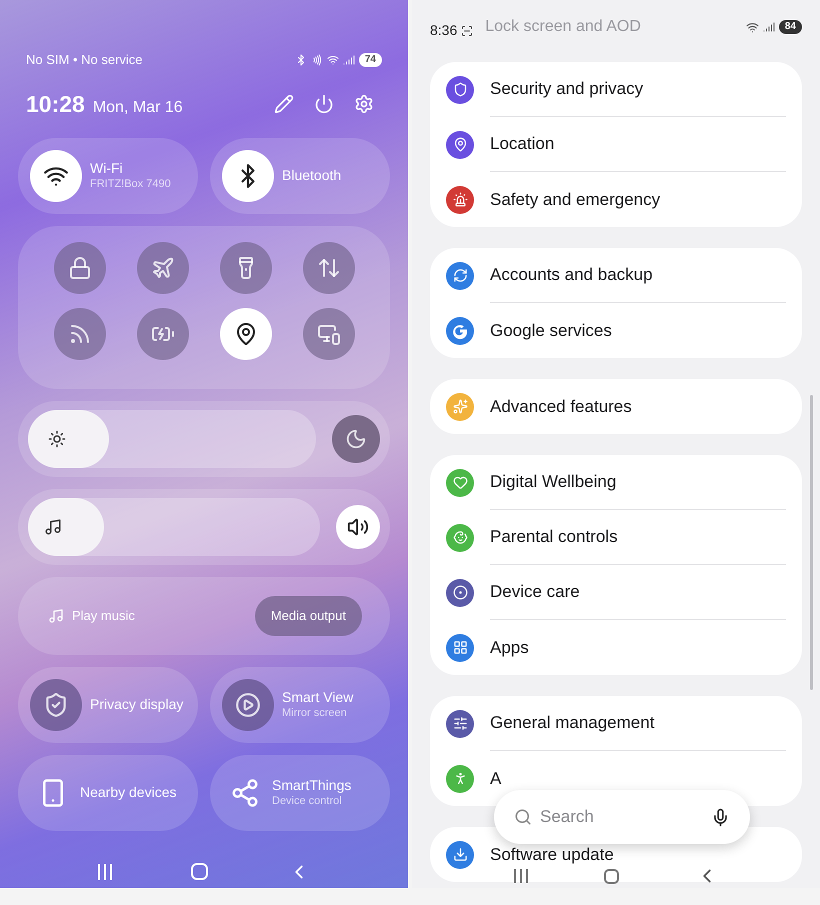 The image size is (820, 905). What do you see at coordinates (84, 60) in the screenshot?
I see `carrier-status: No SIM • No service` at bounding box center [84, 60].